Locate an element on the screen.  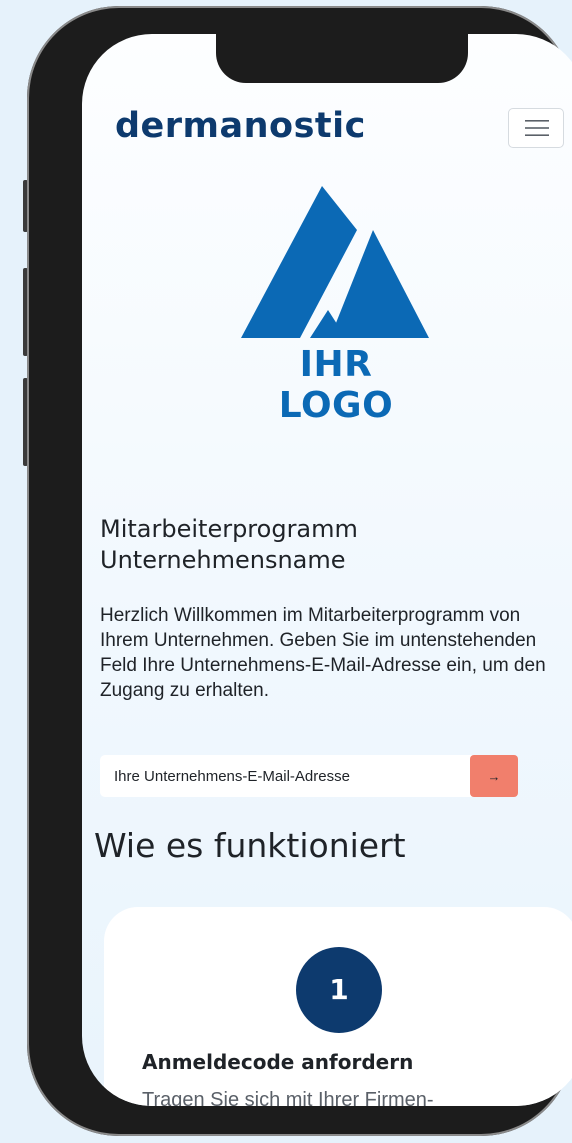
mountain-logo-icon is located at coordinates (335, 262).